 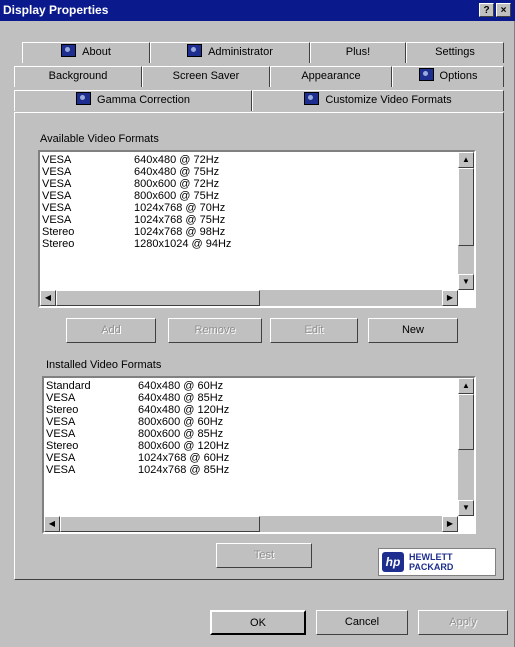 I want to click on list-item: VESA 1024x768 @ 75Hz, so click(x=249, y=220).